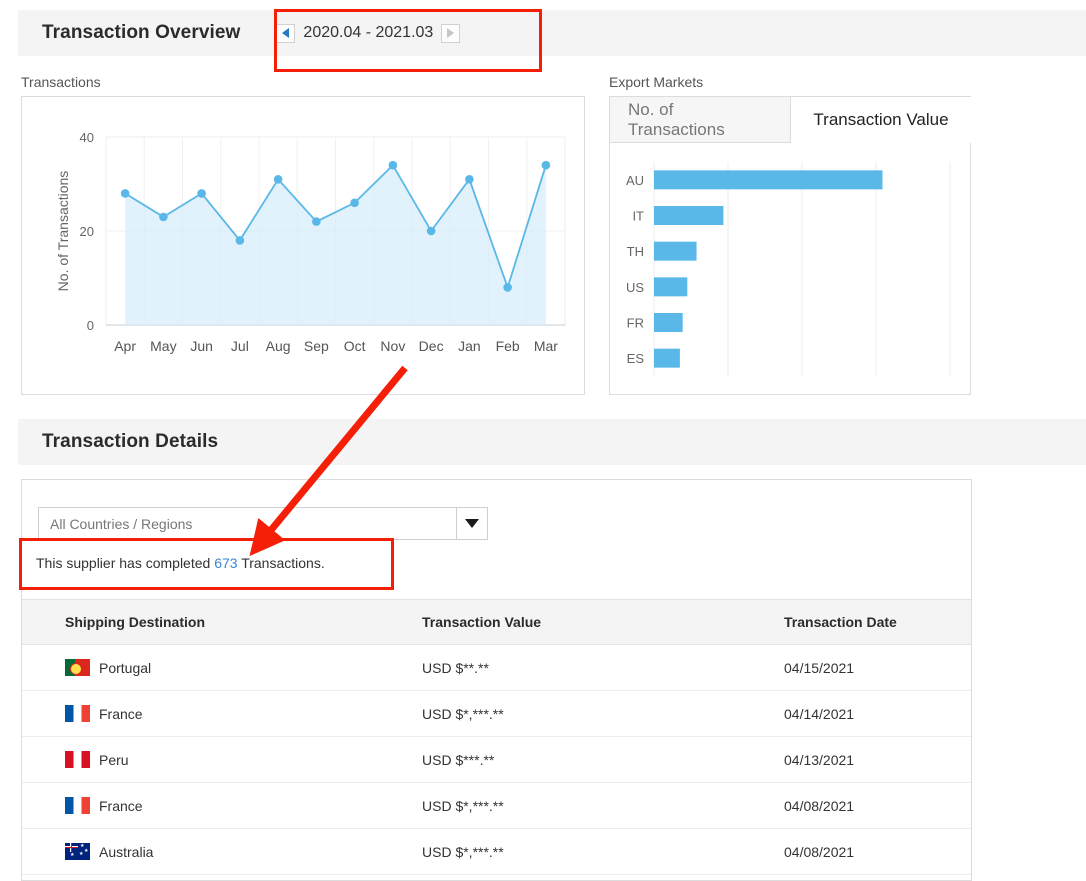 This screenshot has height=881, width=1086. I want to click on y-tick-label: 0, so click(90, 325).